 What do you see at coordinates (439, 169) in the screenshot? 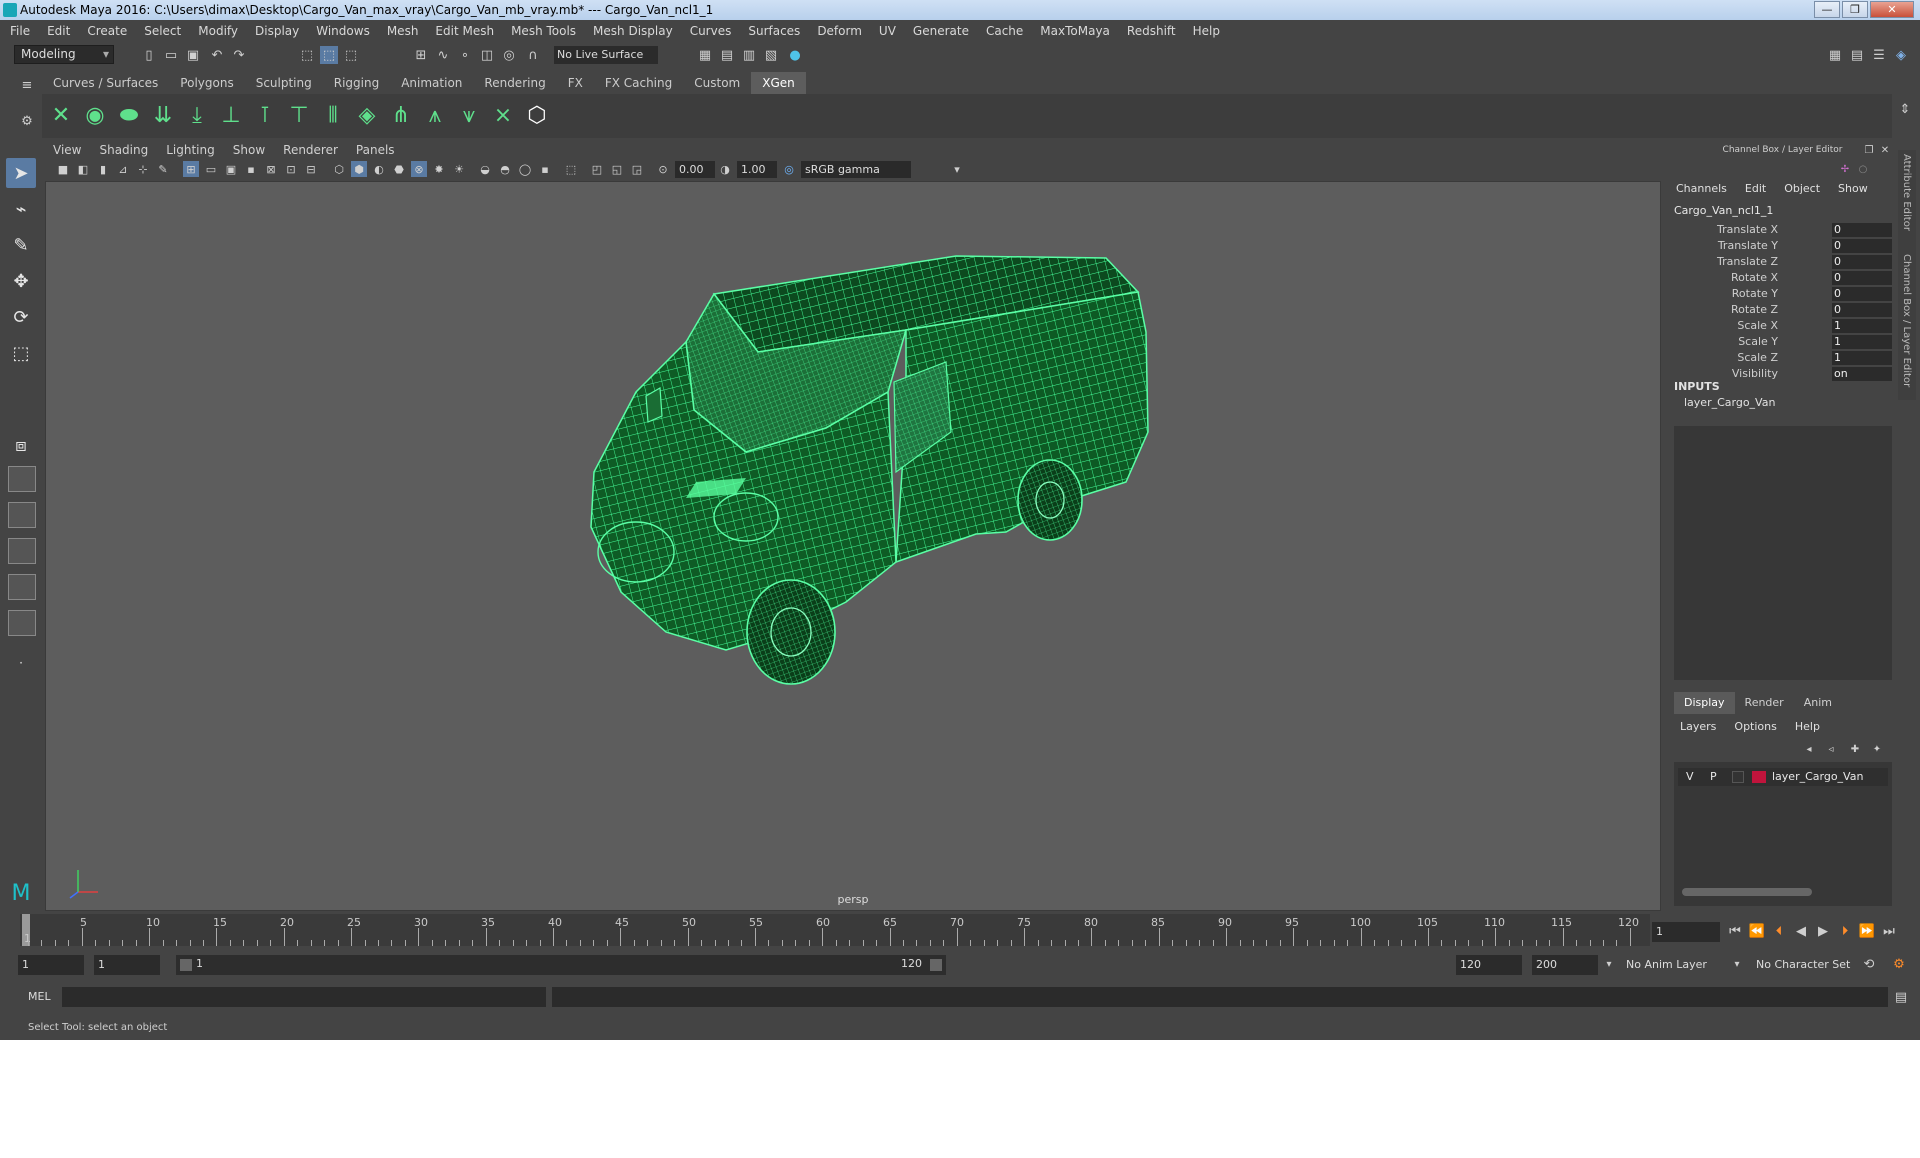
I see `textured-icon: ✸` at bounding box center [439, 169].